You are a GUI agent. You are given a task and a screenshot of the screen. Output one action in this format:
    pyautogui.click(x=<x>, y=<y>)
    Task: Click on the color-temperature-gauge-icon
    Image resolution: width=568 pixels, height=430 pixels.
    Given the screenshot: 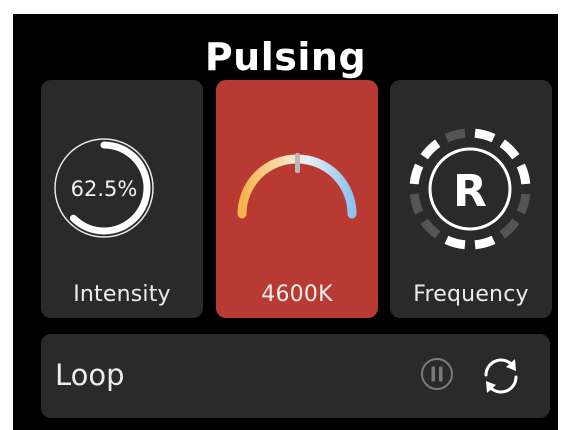 What is the action you would take?
    pyautogui.click(x=297, y=186)
    